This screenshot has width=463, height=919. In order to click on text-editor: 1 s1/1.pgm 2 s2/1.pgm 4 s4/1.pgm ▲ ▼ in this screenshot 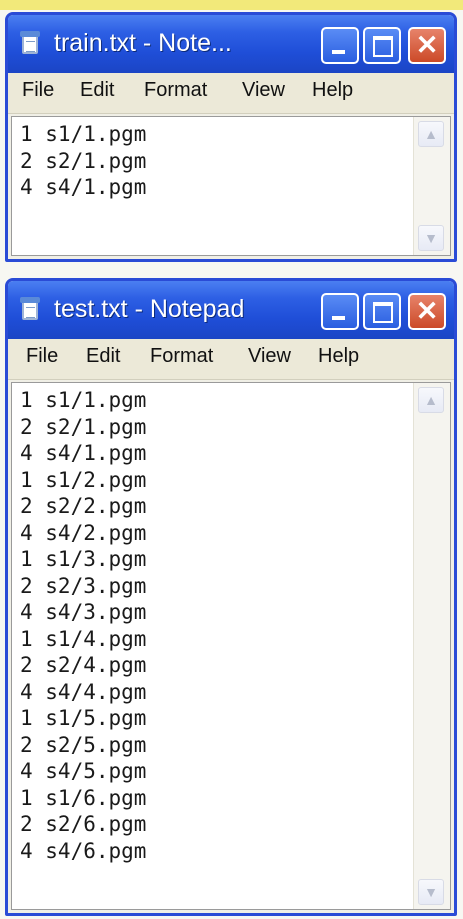, I will do `click(231, 186)`.